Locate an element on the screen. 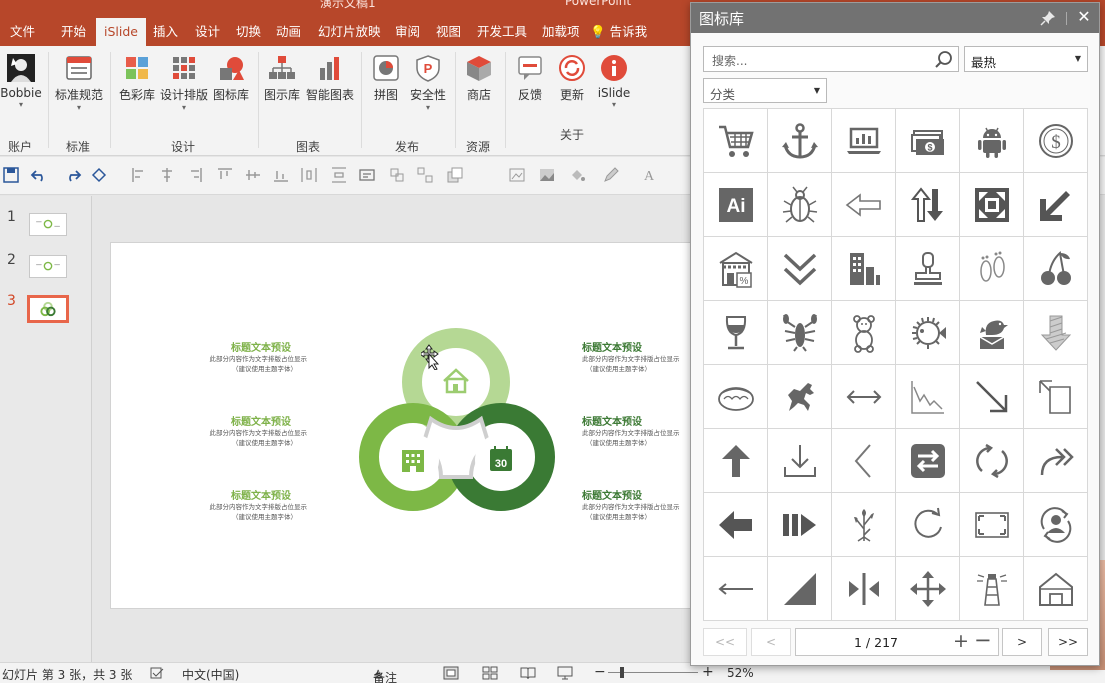 Image resolution: width=1105 pixels, height=683 pixels. redo-icon is located at coordinates (73, 175).